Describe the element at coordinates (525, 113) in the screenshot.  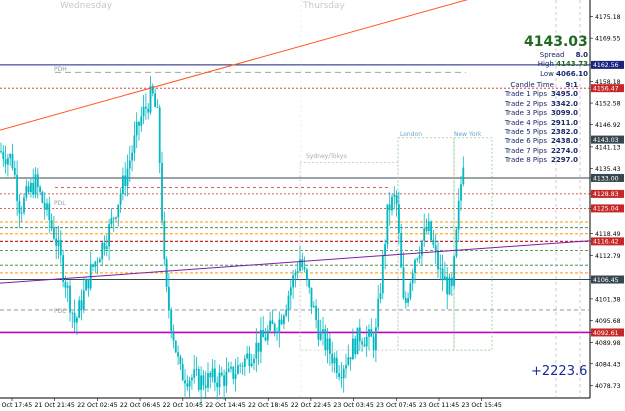
I see `trade-label: Trade 3 Pips` at that location.